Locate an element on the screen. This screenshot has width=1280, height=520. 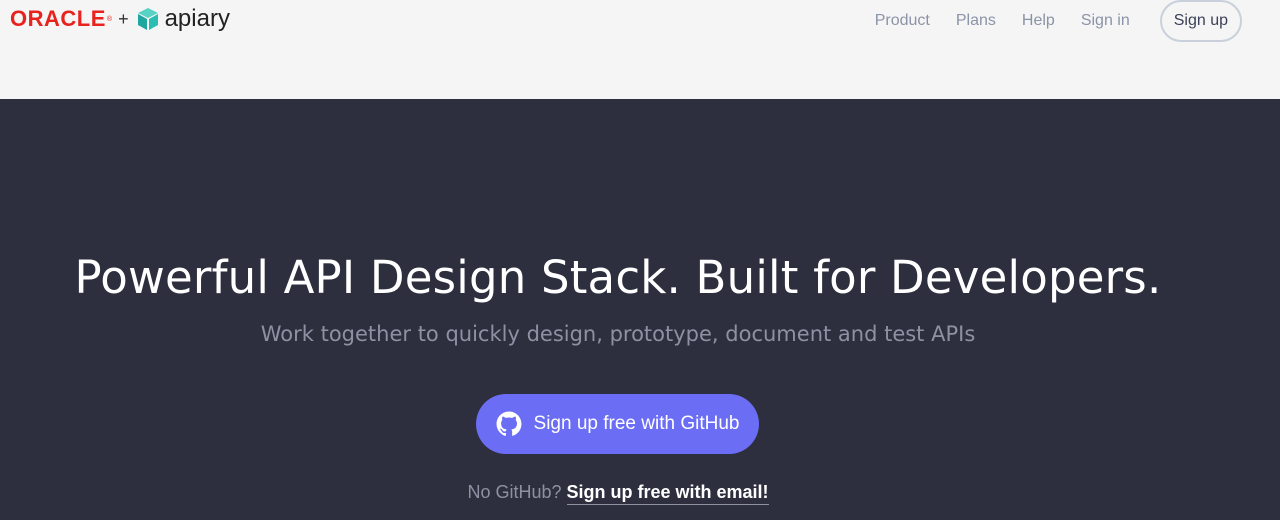
main-nav: Product Plans Help Sign in Sign up is located at coordinates (1045, 21).